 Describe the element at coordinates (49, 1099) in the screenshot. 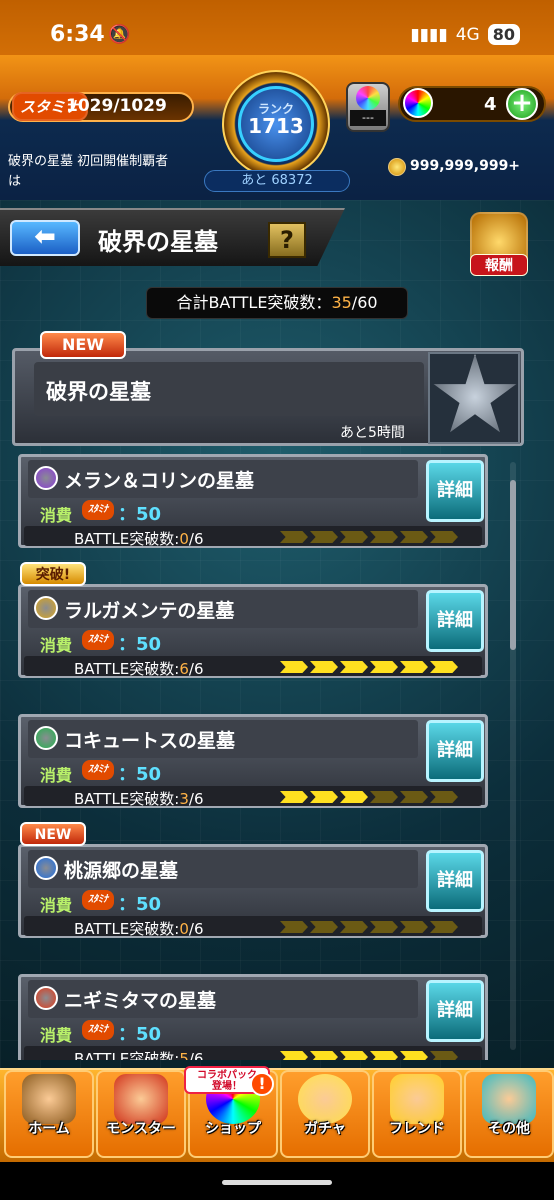

I see `home-icon` at that location.